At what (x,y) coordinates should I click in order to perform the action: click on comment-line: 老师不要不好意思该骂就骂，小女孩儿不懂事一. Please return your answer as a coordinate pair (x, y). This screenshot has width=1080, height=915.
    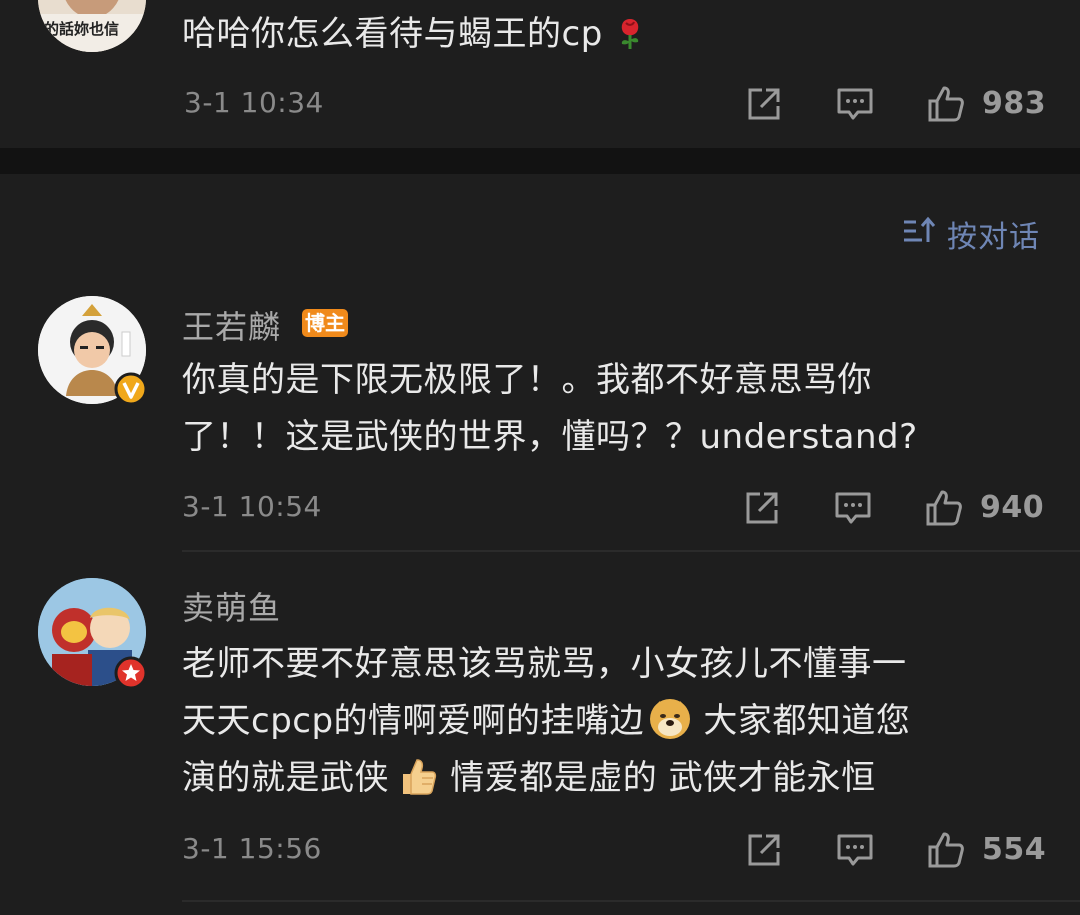
    Looking at the image, I should click on (544, 664).